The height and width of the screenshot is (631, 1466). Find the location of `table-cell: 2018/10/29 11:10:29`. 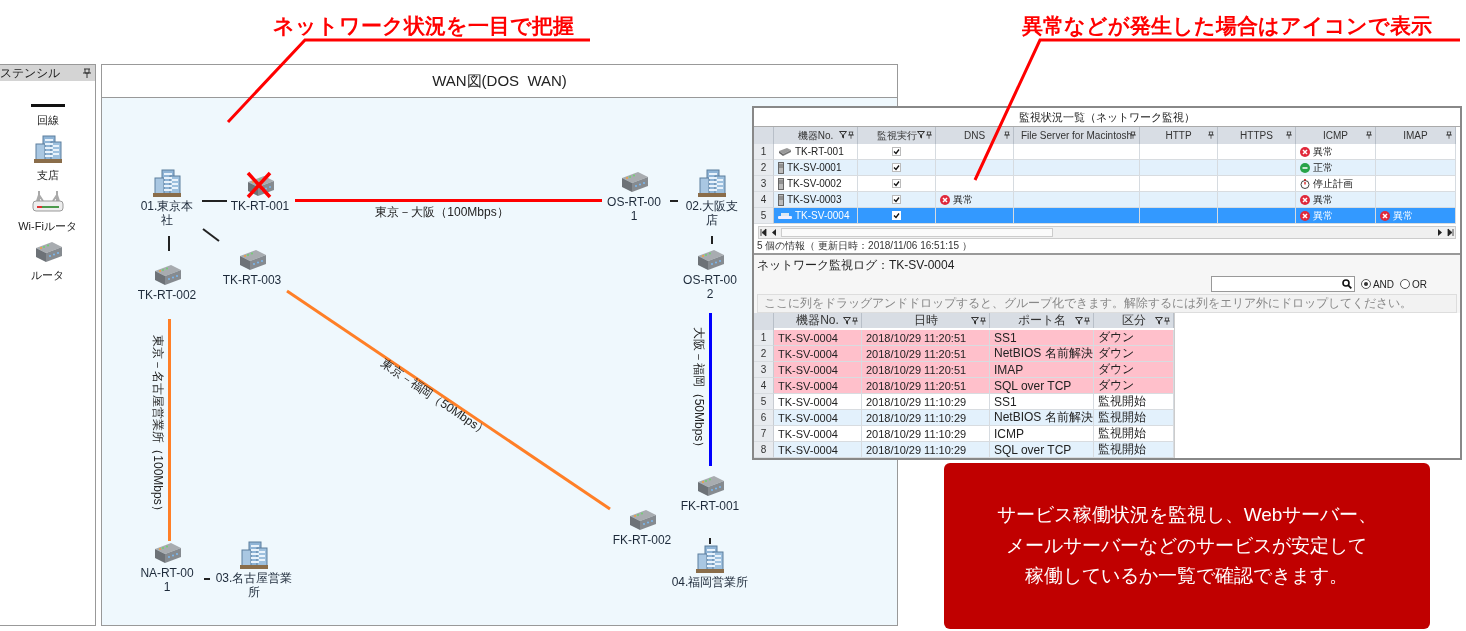

table-cell: 2018/10/29 11:10:29 is located at coordinates (926, 450).